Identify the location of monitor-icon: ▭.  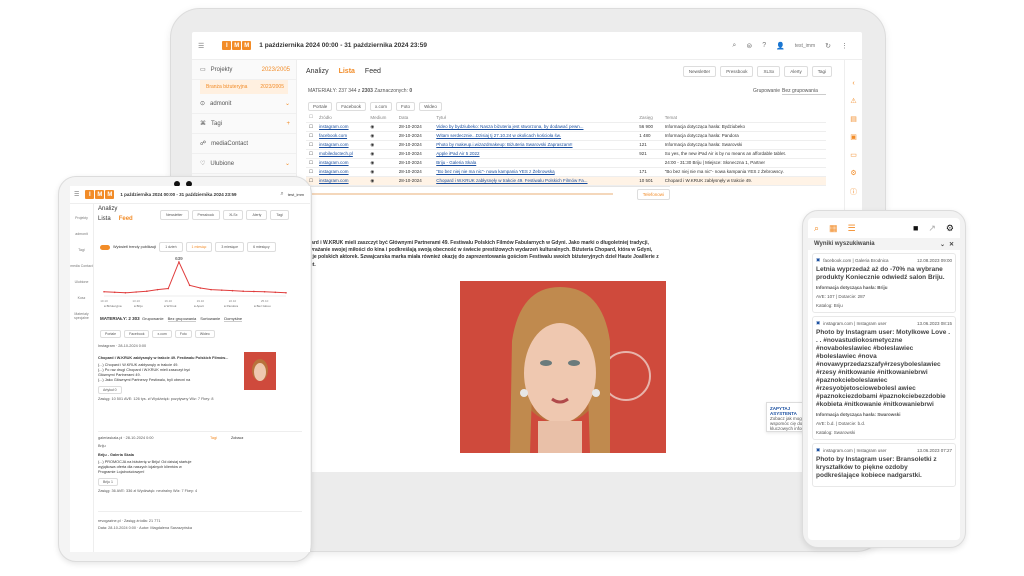
(853, 155).